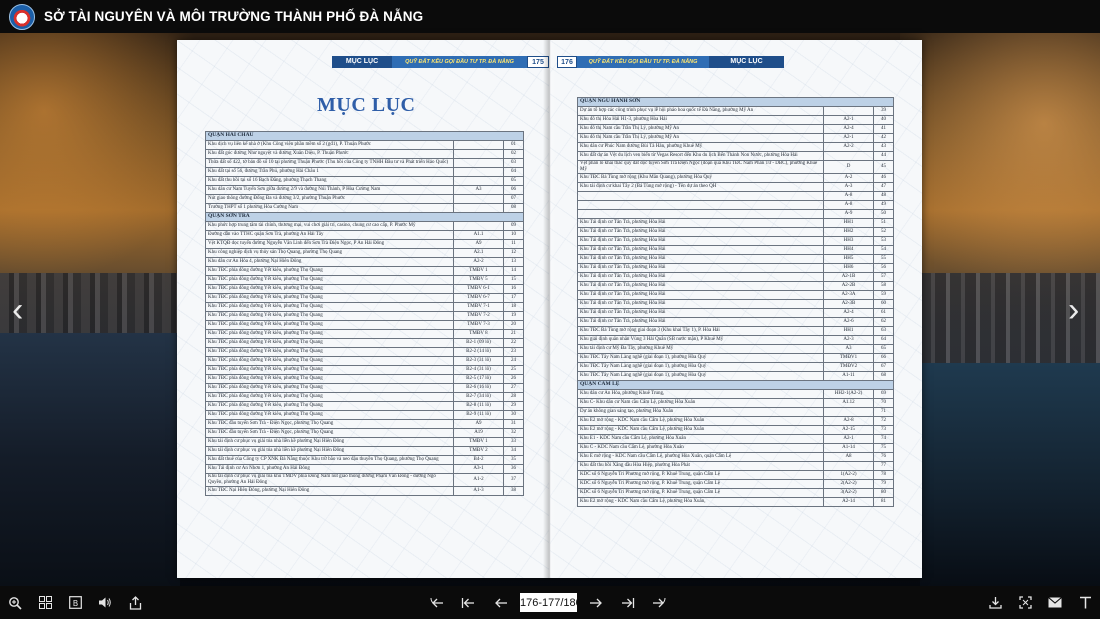  I want to click on toc-entry-page: 44, so click(883, 156).